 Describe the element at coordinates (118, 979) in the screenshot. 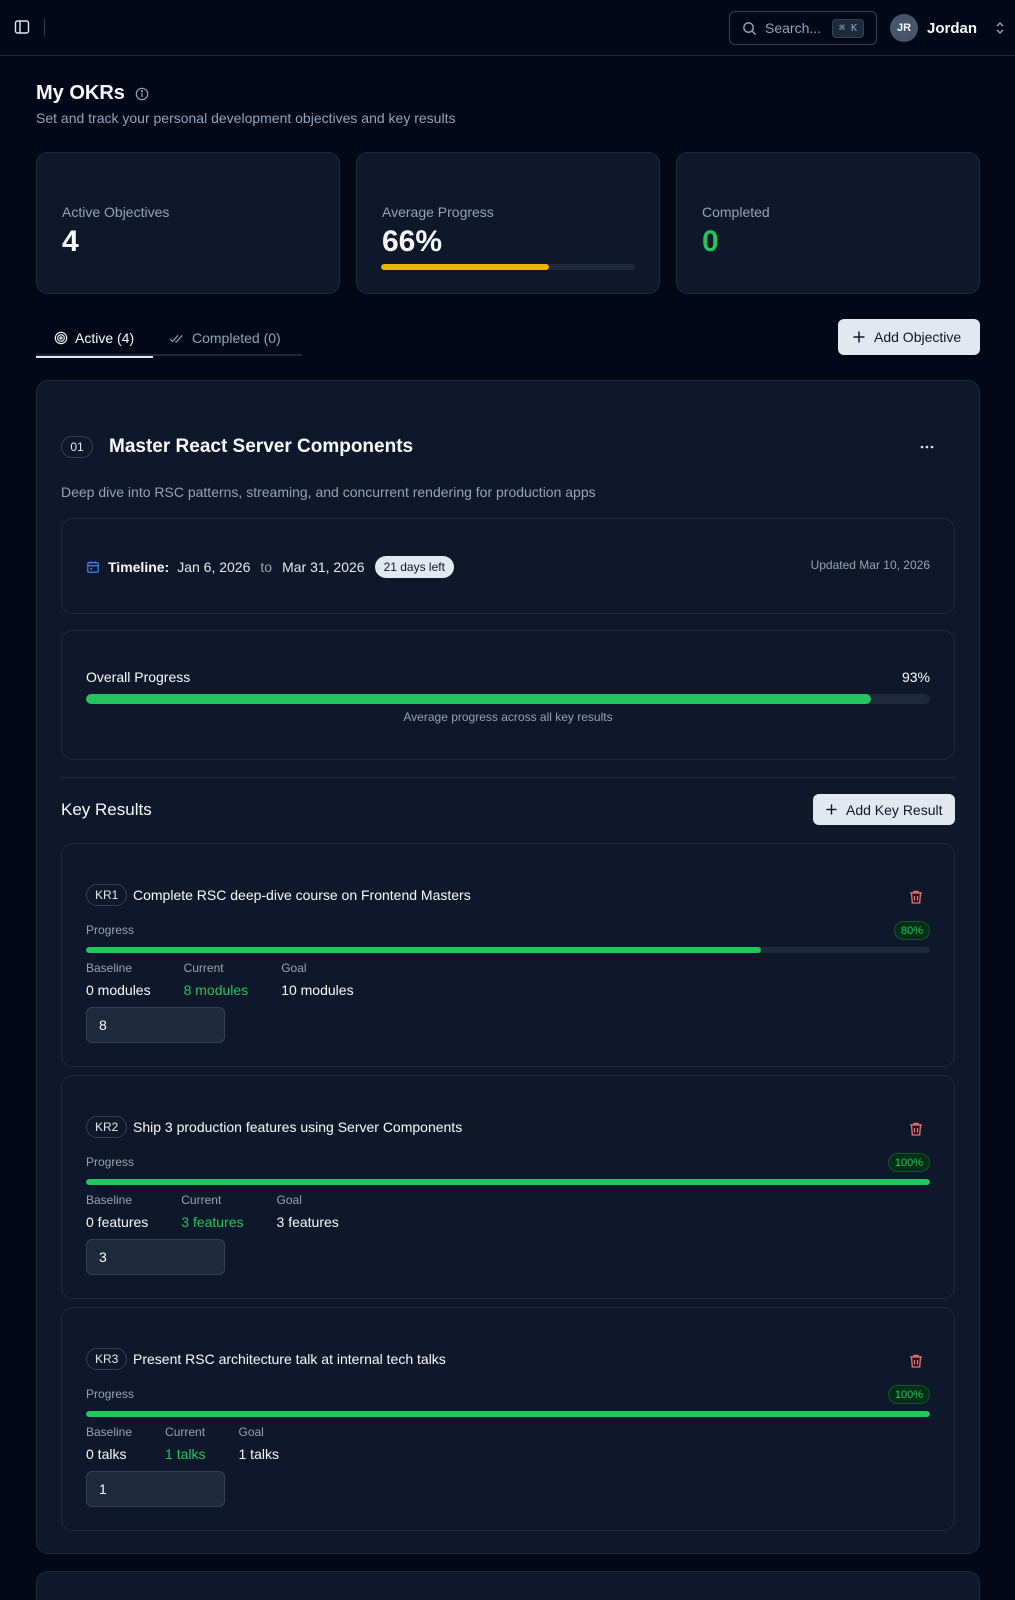

I see `metric-baseline: Baseline 0 modules` at that location.